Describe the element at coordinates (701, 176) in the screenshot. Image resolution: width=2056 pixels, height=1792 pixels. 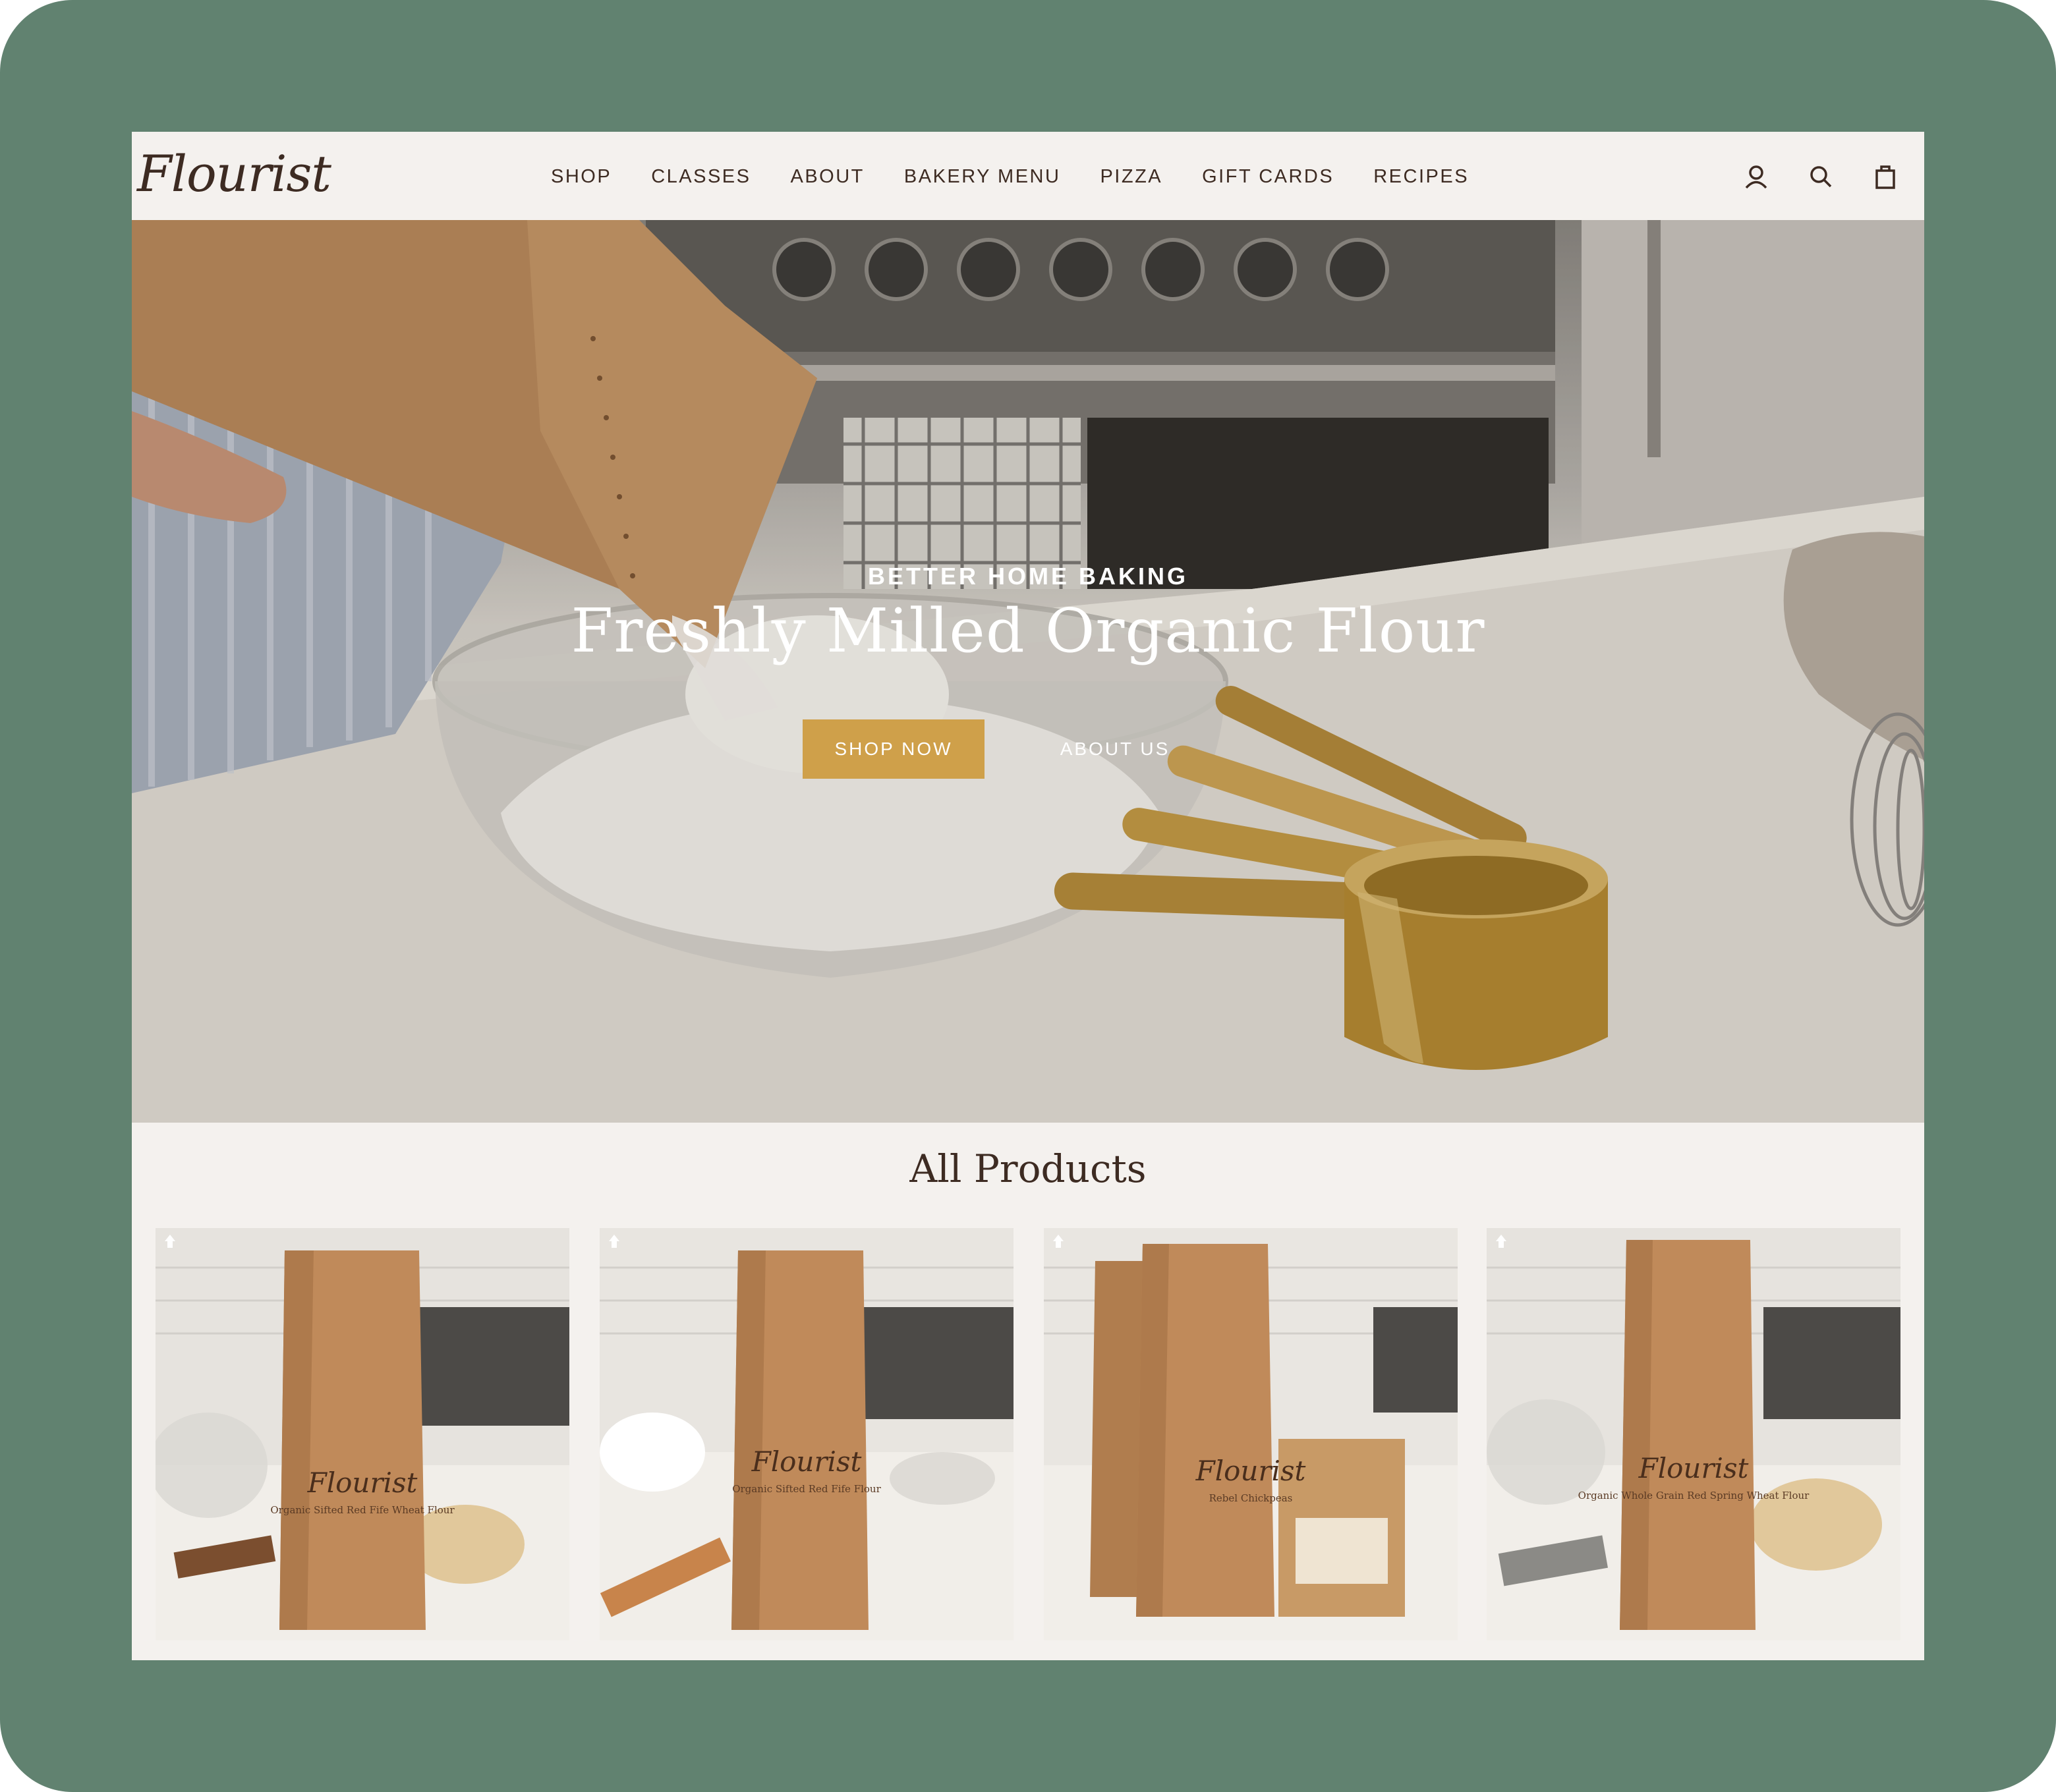
I see `nav-item-classes: CLASSES` at that location.